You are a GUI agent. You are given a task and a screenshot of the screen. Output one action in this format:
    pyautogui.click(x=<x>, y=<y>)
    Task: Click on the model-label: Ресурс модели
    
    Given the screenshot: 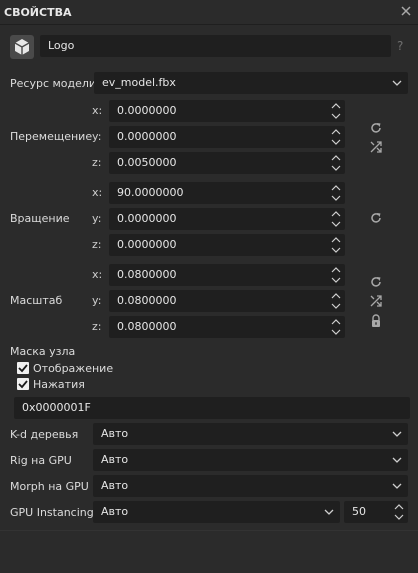 What is the action you would take?
    pyautogui.click(x=53, y=83)
    